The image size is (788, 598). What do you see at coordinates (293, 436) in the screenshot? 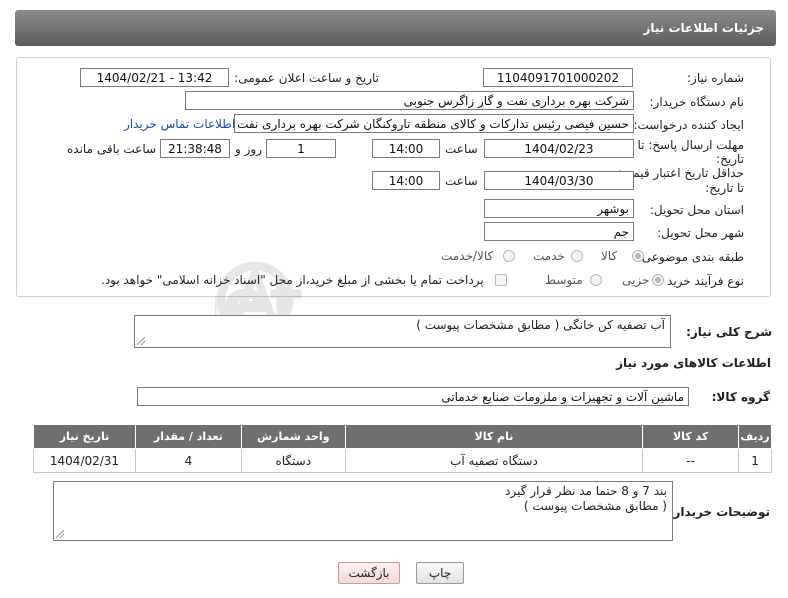
I see `col-unit: واحد شمارش` at bounding box center [293, 436].